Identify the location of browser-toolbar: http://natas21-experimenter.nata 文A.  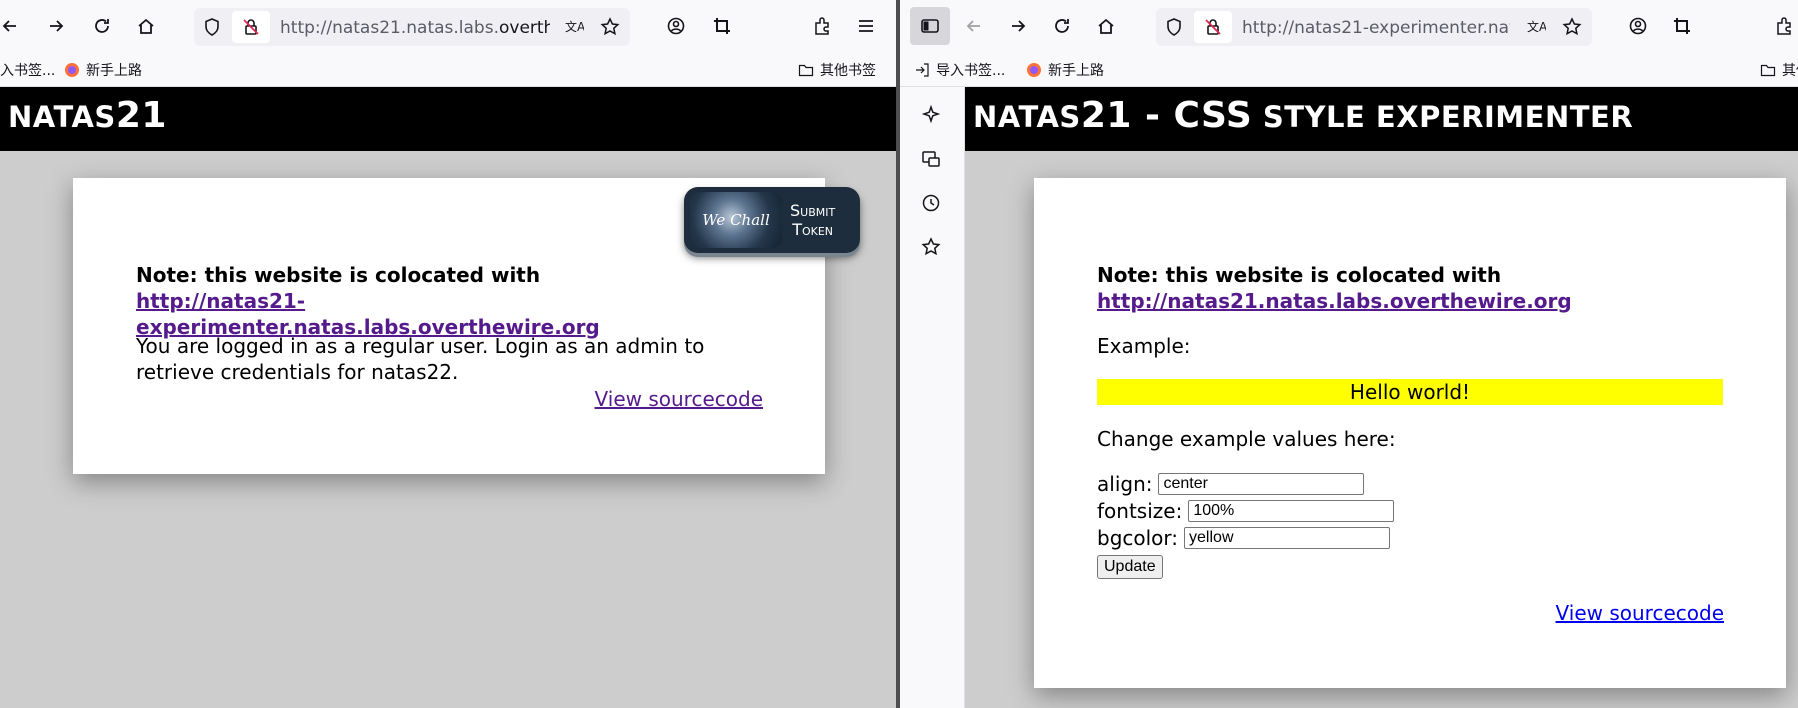
(1349, 26).